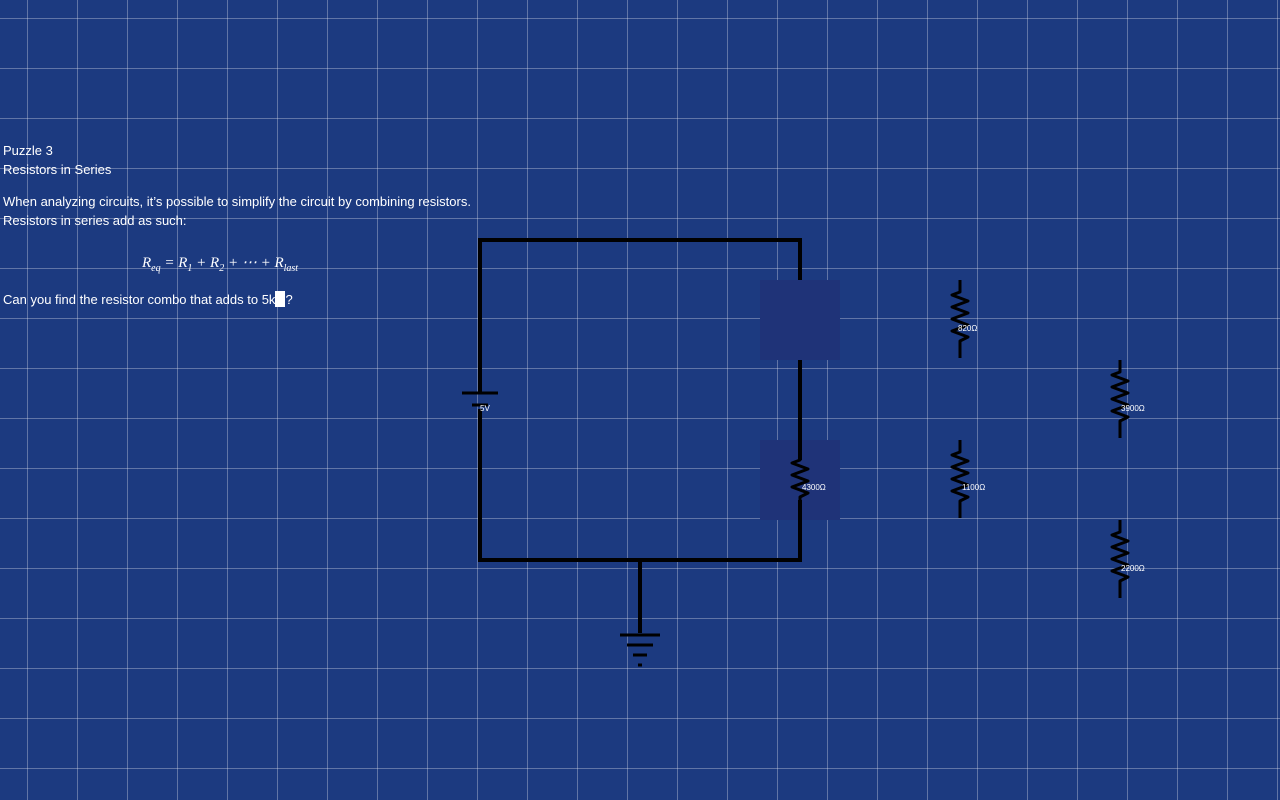  I want to click on circuit-wires, so click(640, 435).